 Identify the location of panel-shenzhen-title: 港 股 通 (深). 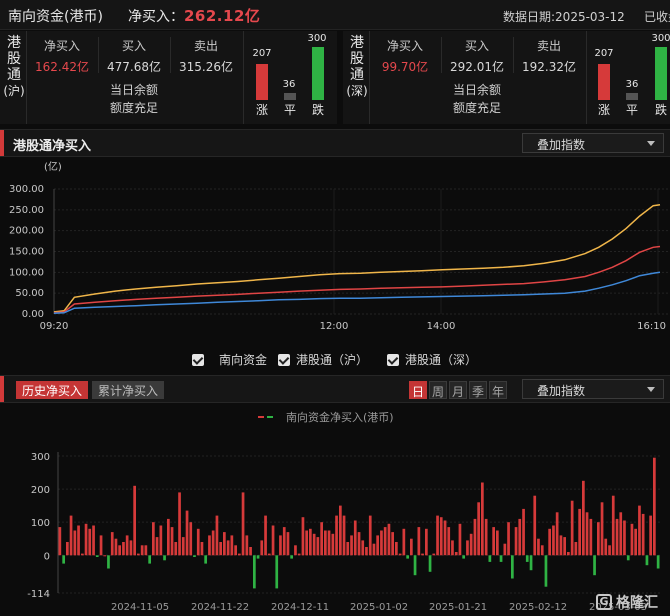
(357, 66).